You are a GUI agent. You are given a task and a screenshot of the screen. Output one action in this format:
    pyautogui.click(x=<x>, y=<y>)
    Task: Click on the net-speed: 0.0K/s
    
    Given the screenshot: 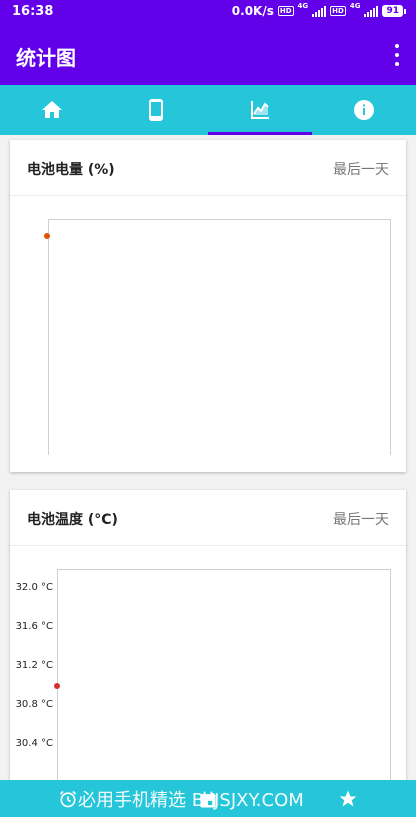 What is the action you would take?
    pyautogui.click(x=252, y=11)
    